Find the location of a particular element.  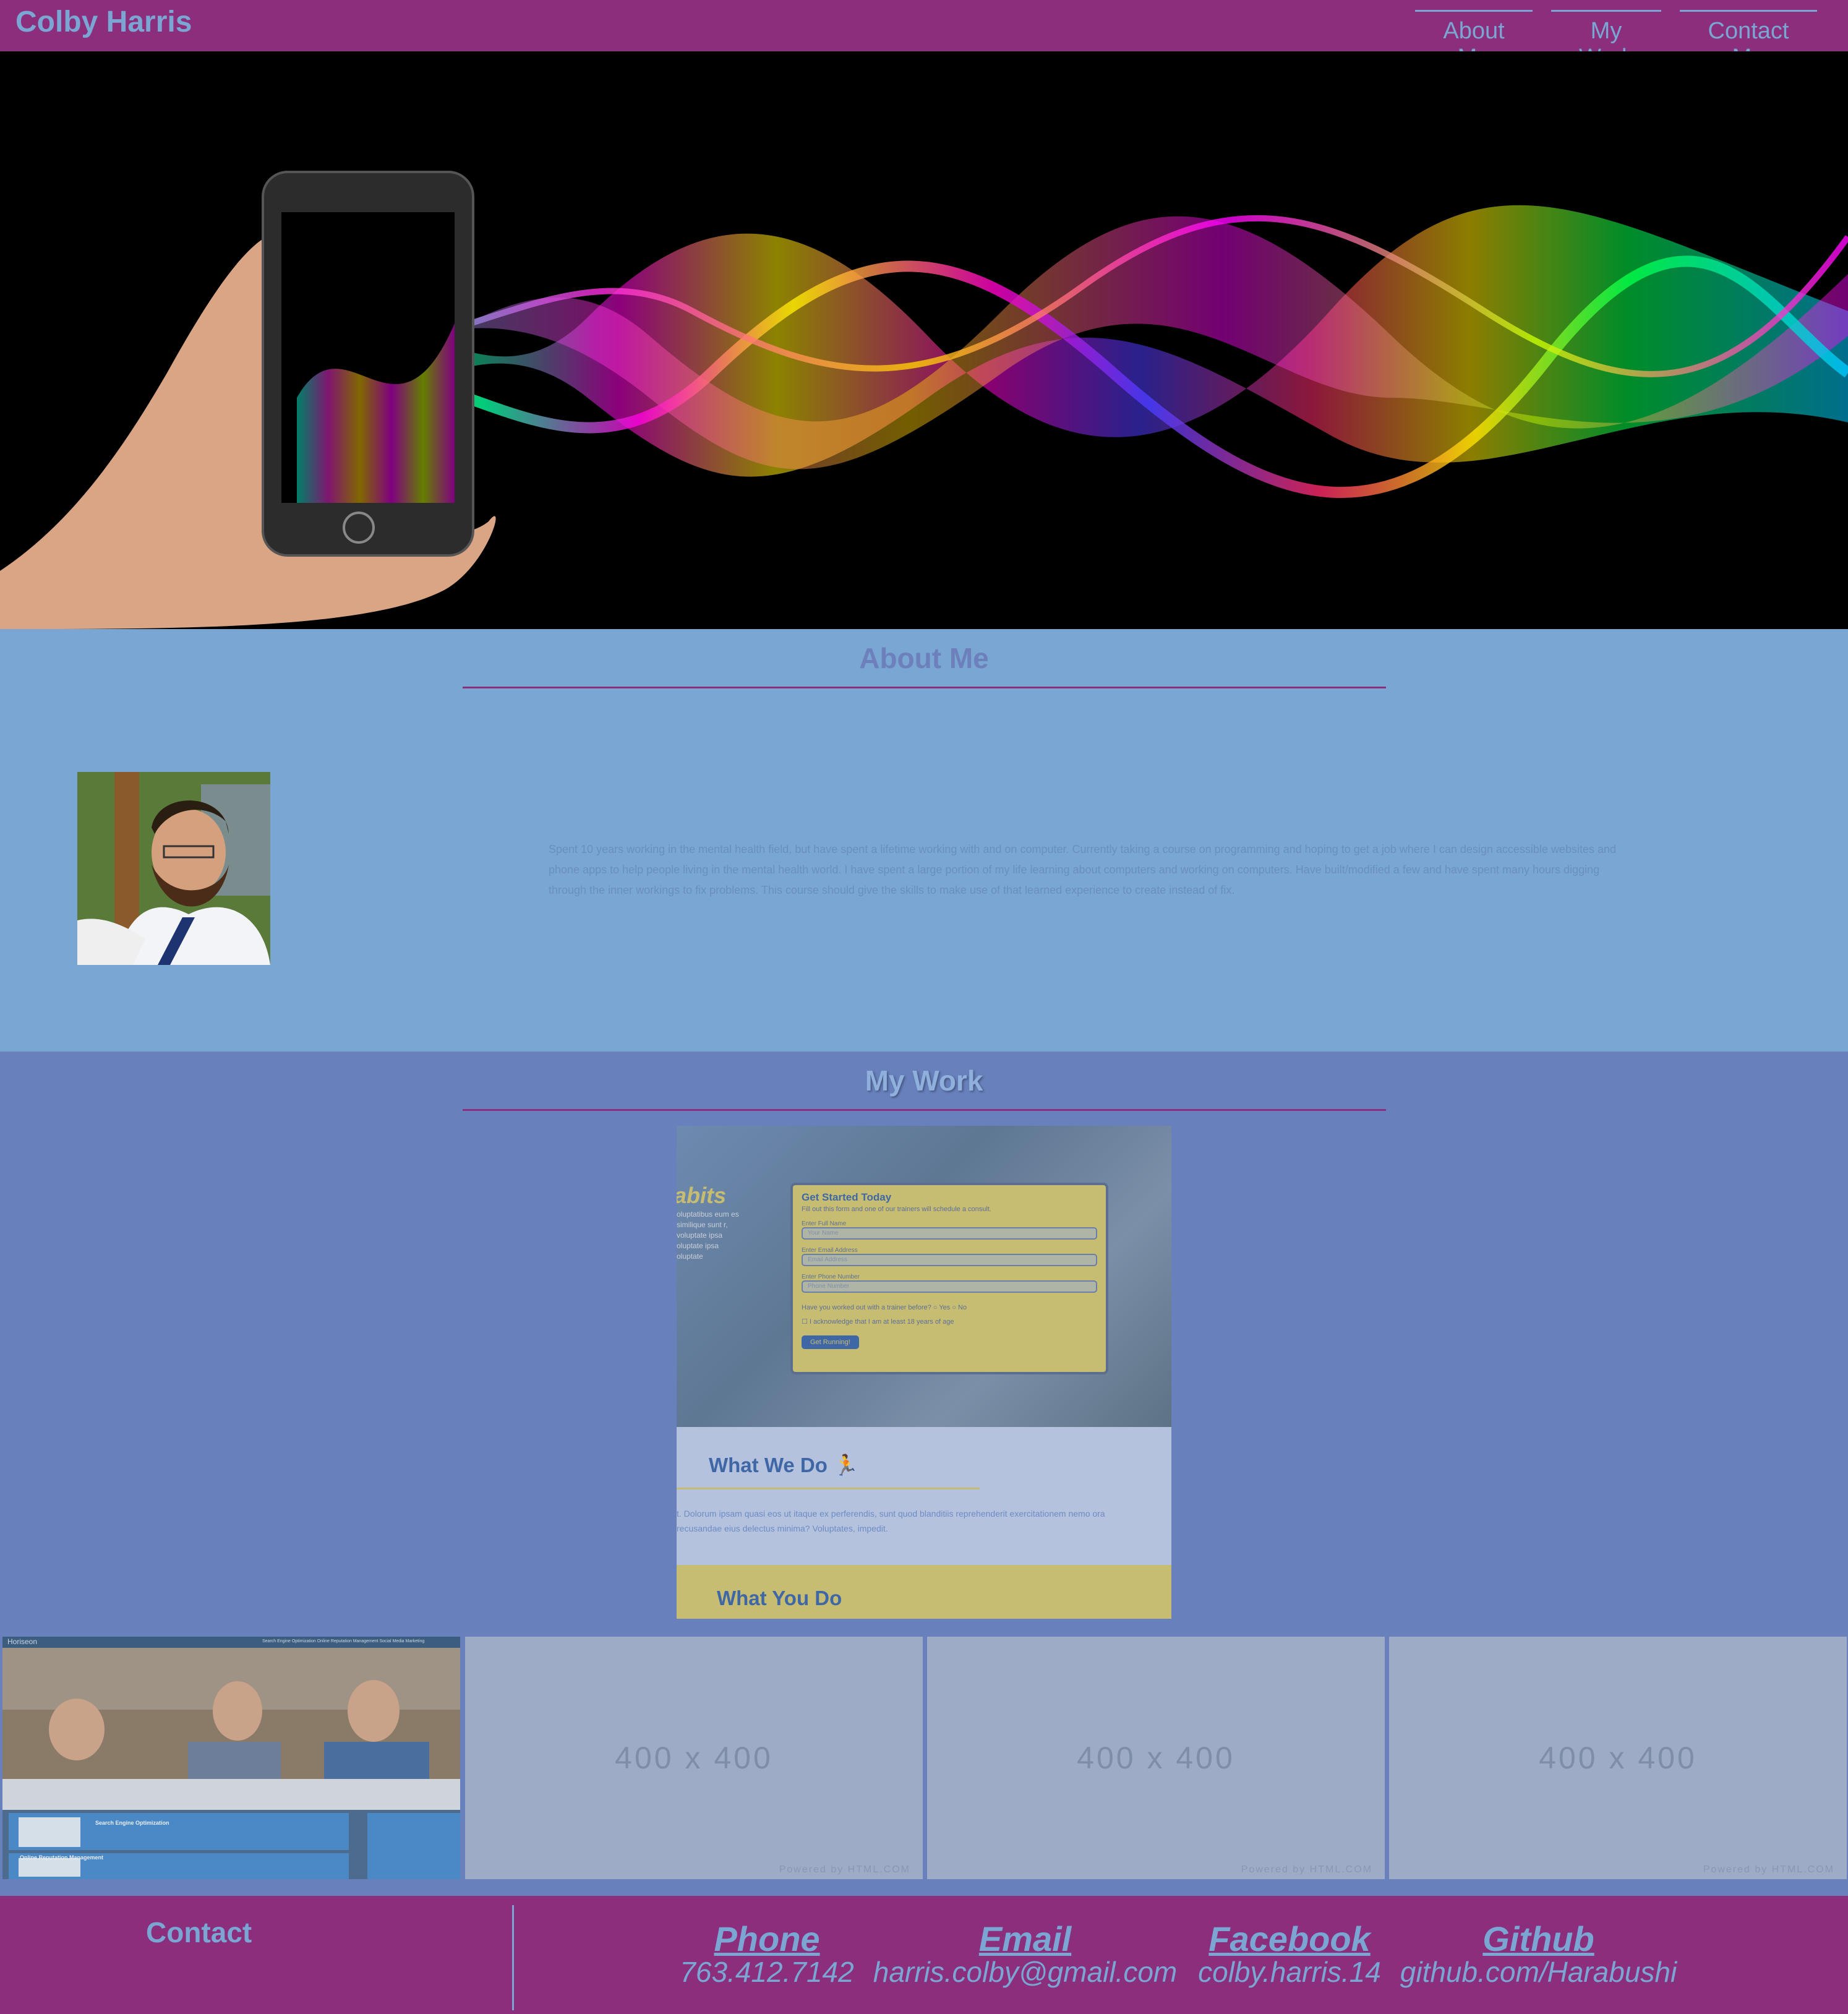

radio-no-icon: ○ is located at coordinates (954, 1307).